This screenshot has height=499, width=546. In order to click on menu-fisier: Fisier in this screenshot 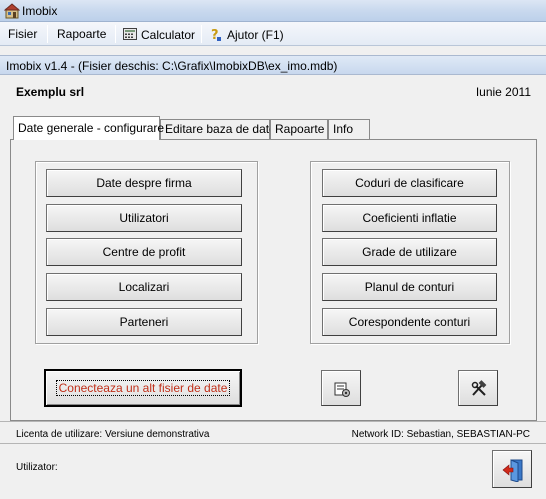, I will do `click(22, 34)`.